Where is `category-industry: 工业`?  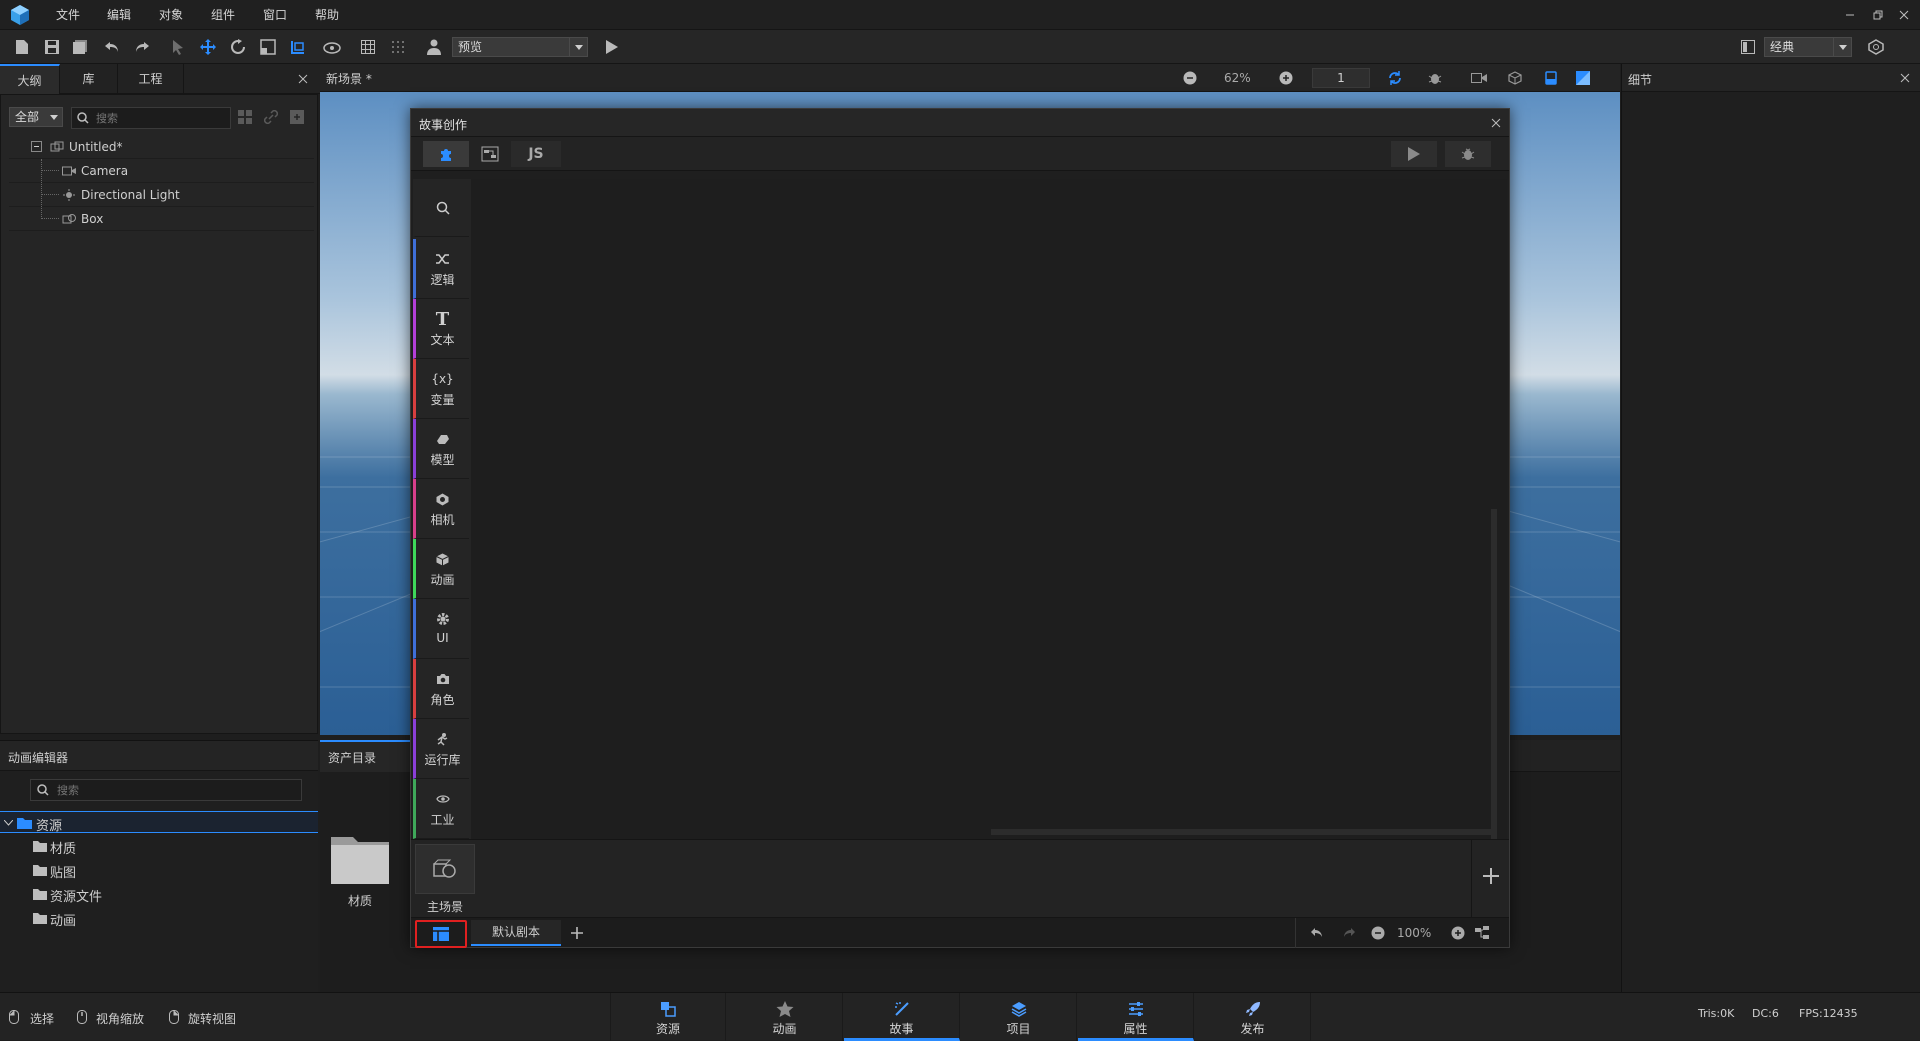
category-industry: 工业 is located at coordinates (441, 809).